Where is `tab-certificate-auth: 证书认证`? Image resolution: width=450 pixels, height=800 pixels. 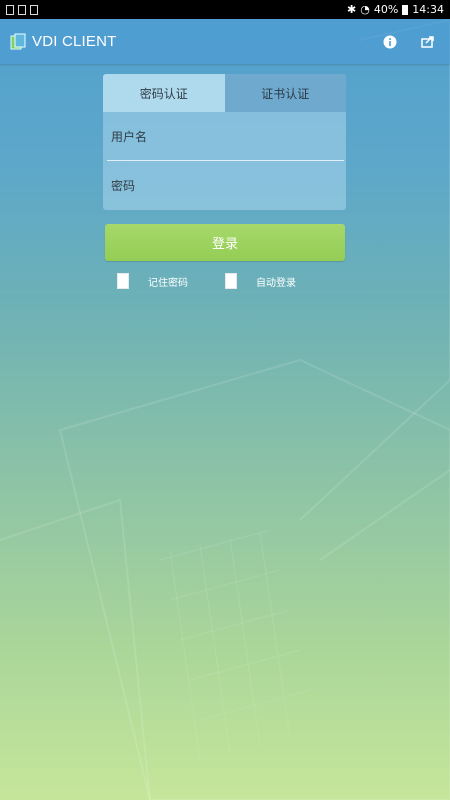
tab-certificate-auth: 证书认证 is located at coordinates (285, 93).